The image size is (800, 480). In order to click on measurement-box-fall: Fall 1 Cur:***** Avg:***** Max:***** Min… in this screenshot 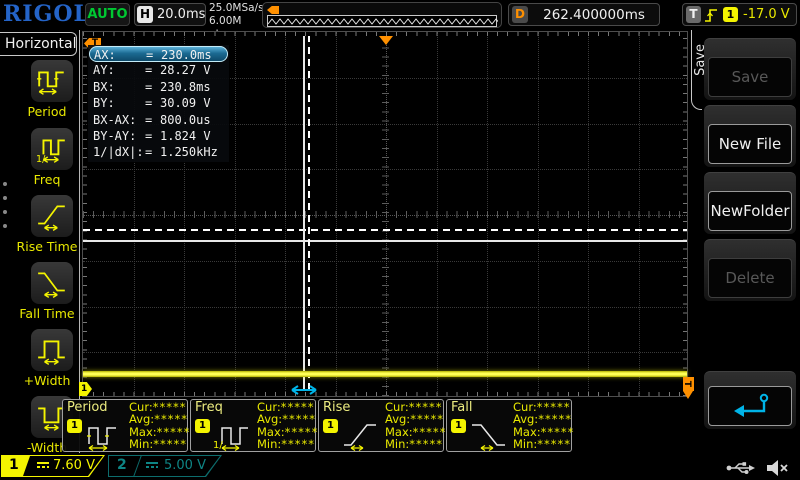, I will do `click(510, 425)`.